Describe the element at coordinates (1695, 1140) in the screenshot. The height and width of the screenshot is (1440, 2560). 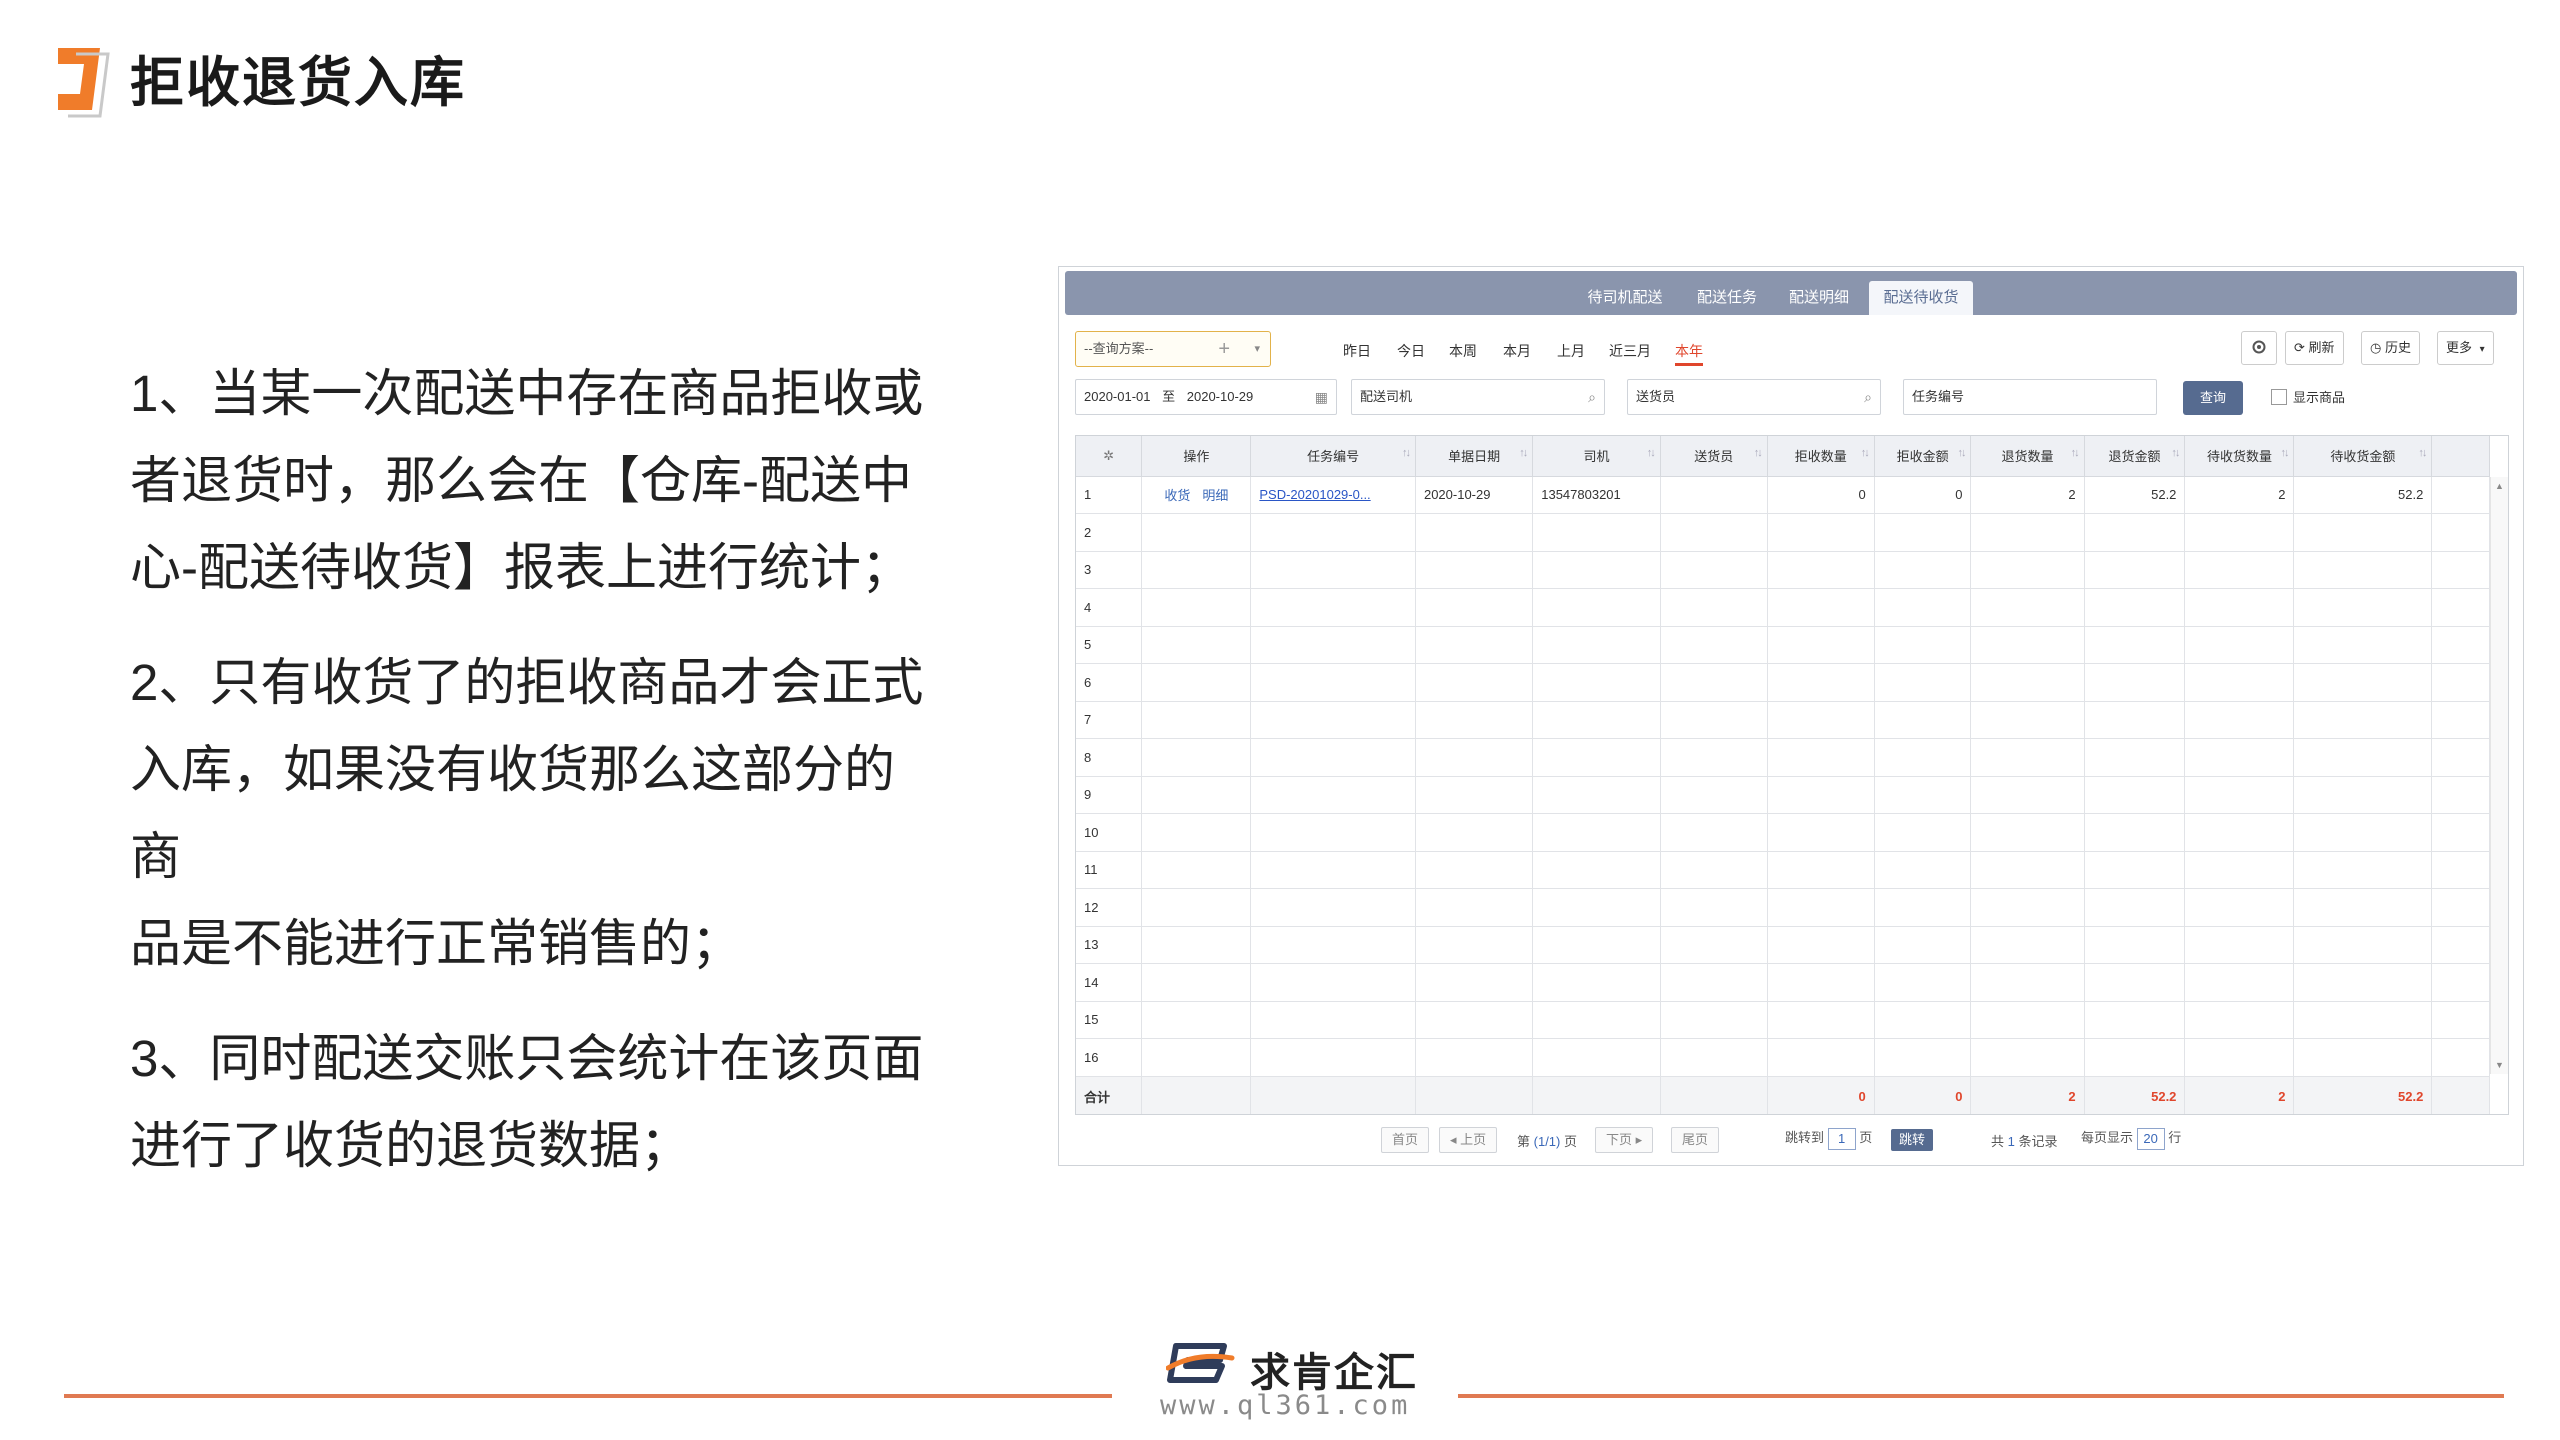
I see `last-page-button: 尾页` at that location.